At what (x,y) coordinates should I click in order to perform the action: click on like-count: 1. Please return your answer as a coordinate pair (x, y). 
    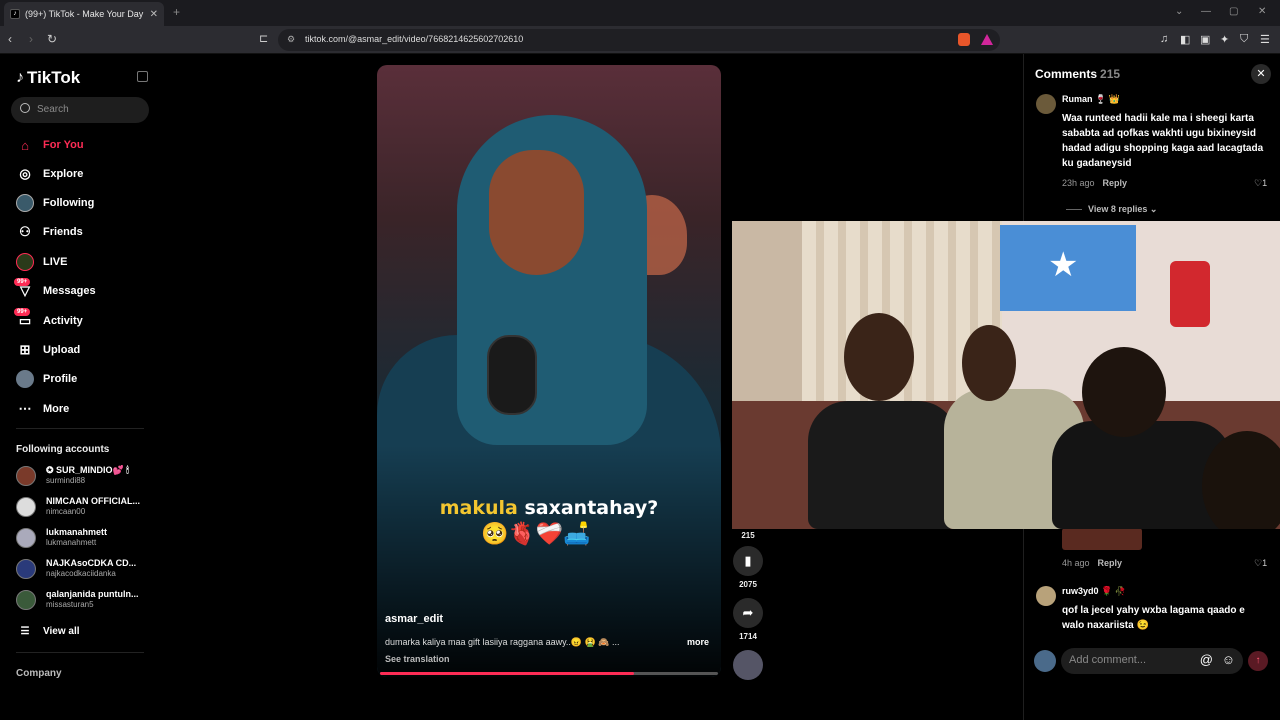
    Looking at the image, I should click on (1265, 183).